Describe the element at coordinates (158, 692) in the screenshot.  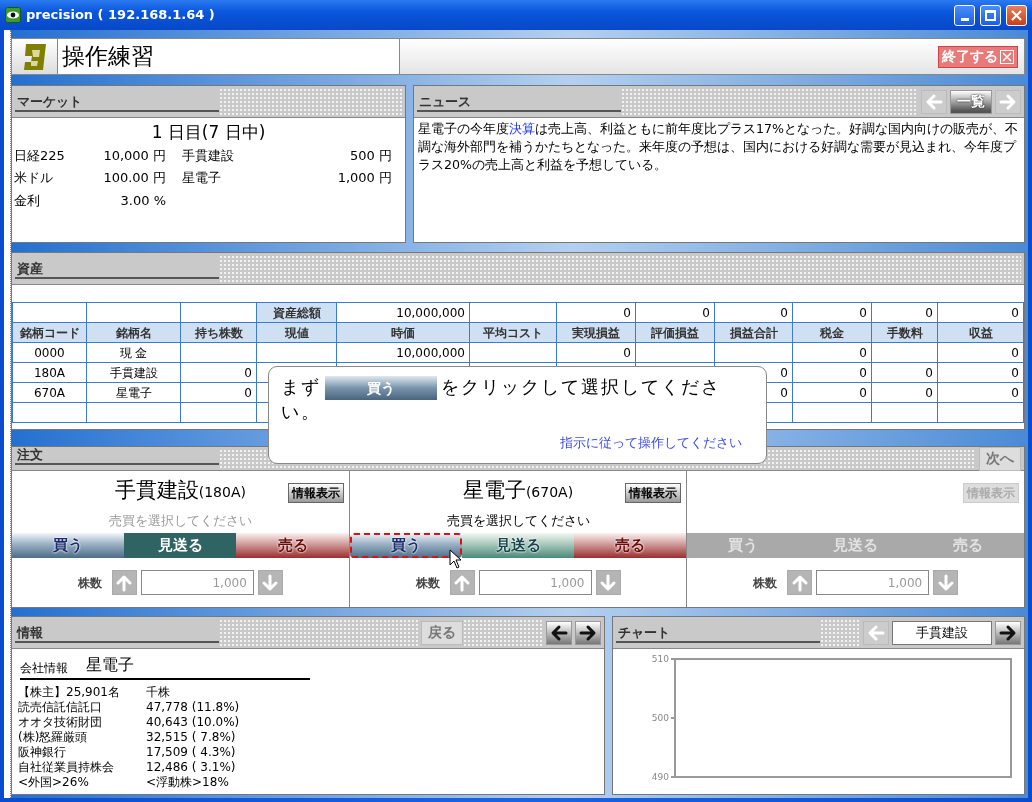
I see `shareholder-value: 千株` at that location.